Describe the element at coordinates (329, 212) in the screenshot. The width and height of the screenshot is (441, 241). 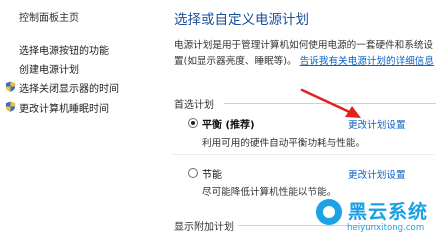
I see `watermark-logo-icon` at that location.